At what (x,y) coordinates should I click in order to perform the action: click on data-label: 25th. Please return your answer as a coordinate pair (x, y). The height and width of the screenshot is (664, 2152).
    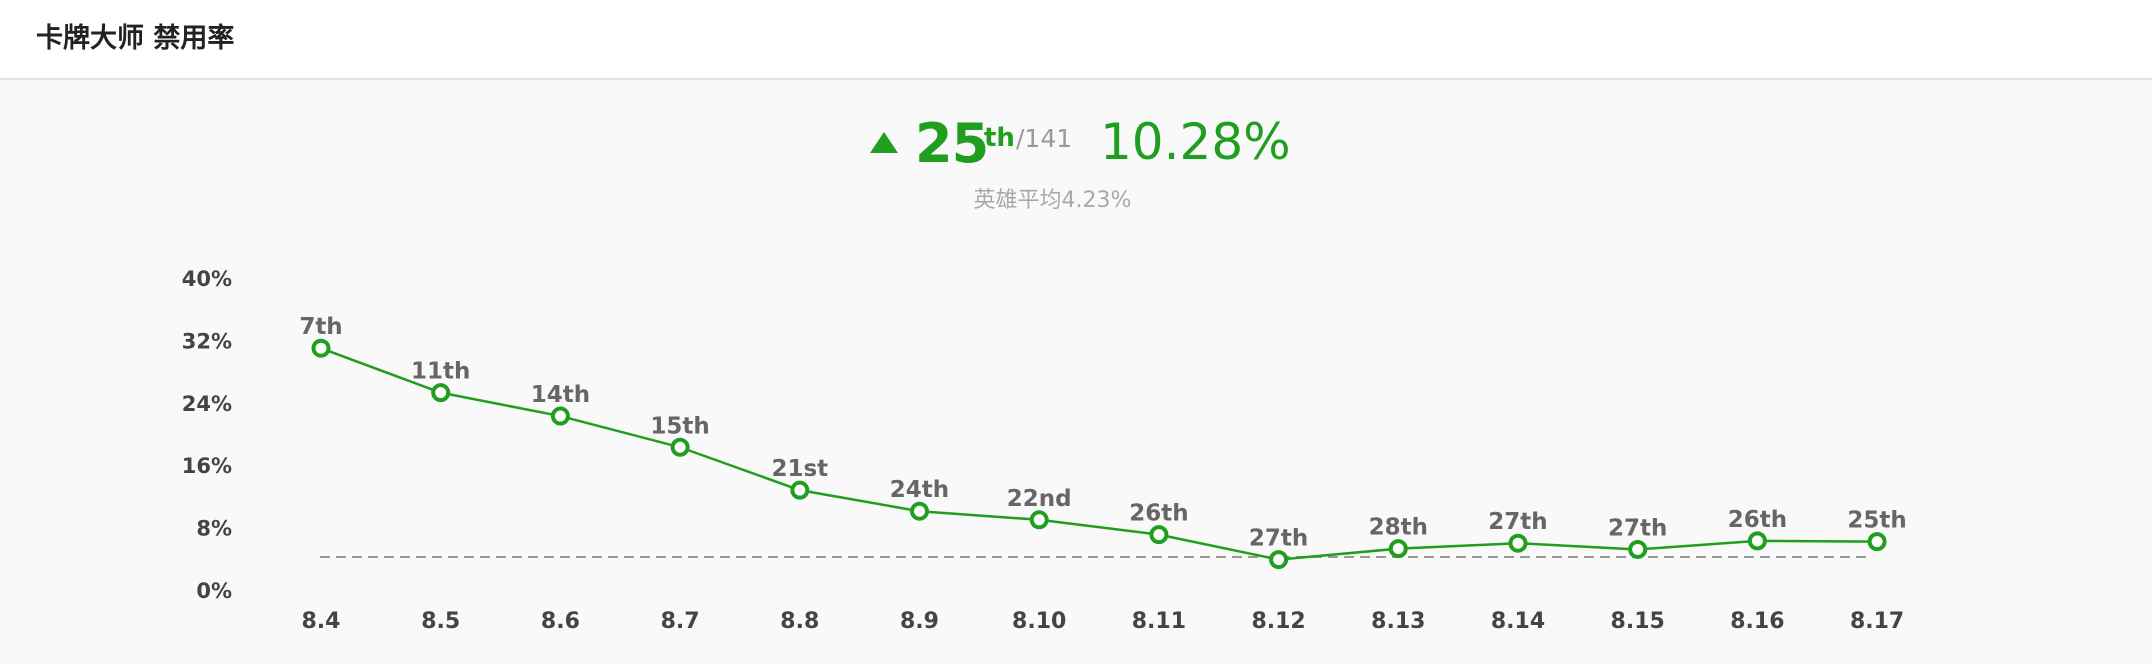
    Looking at the image, I should click on (1876, 521).